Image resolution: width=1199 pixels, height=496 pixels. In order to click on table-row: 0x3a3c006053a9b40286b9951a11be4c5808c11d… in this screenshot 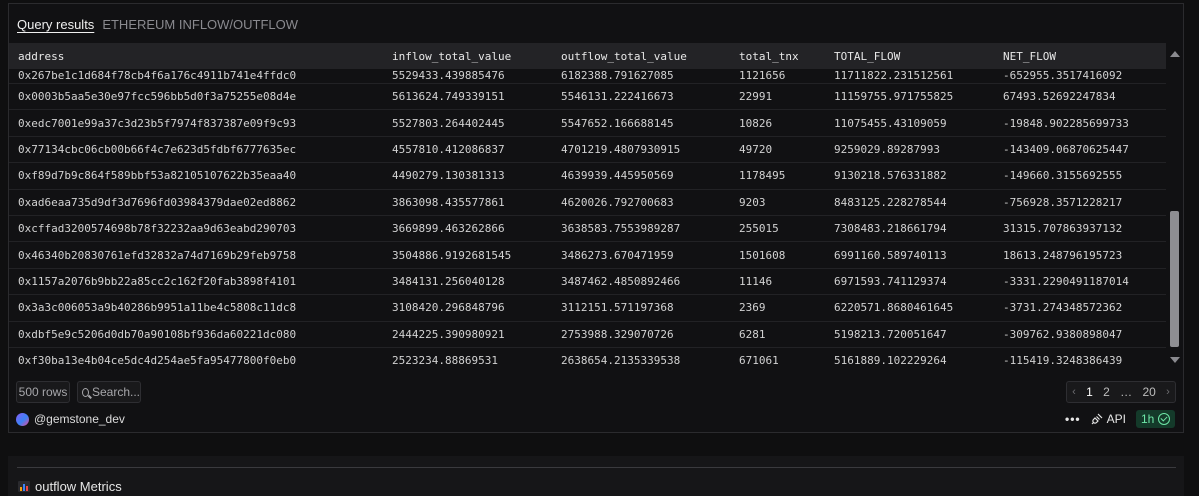, I will do `click(587, 308)`.